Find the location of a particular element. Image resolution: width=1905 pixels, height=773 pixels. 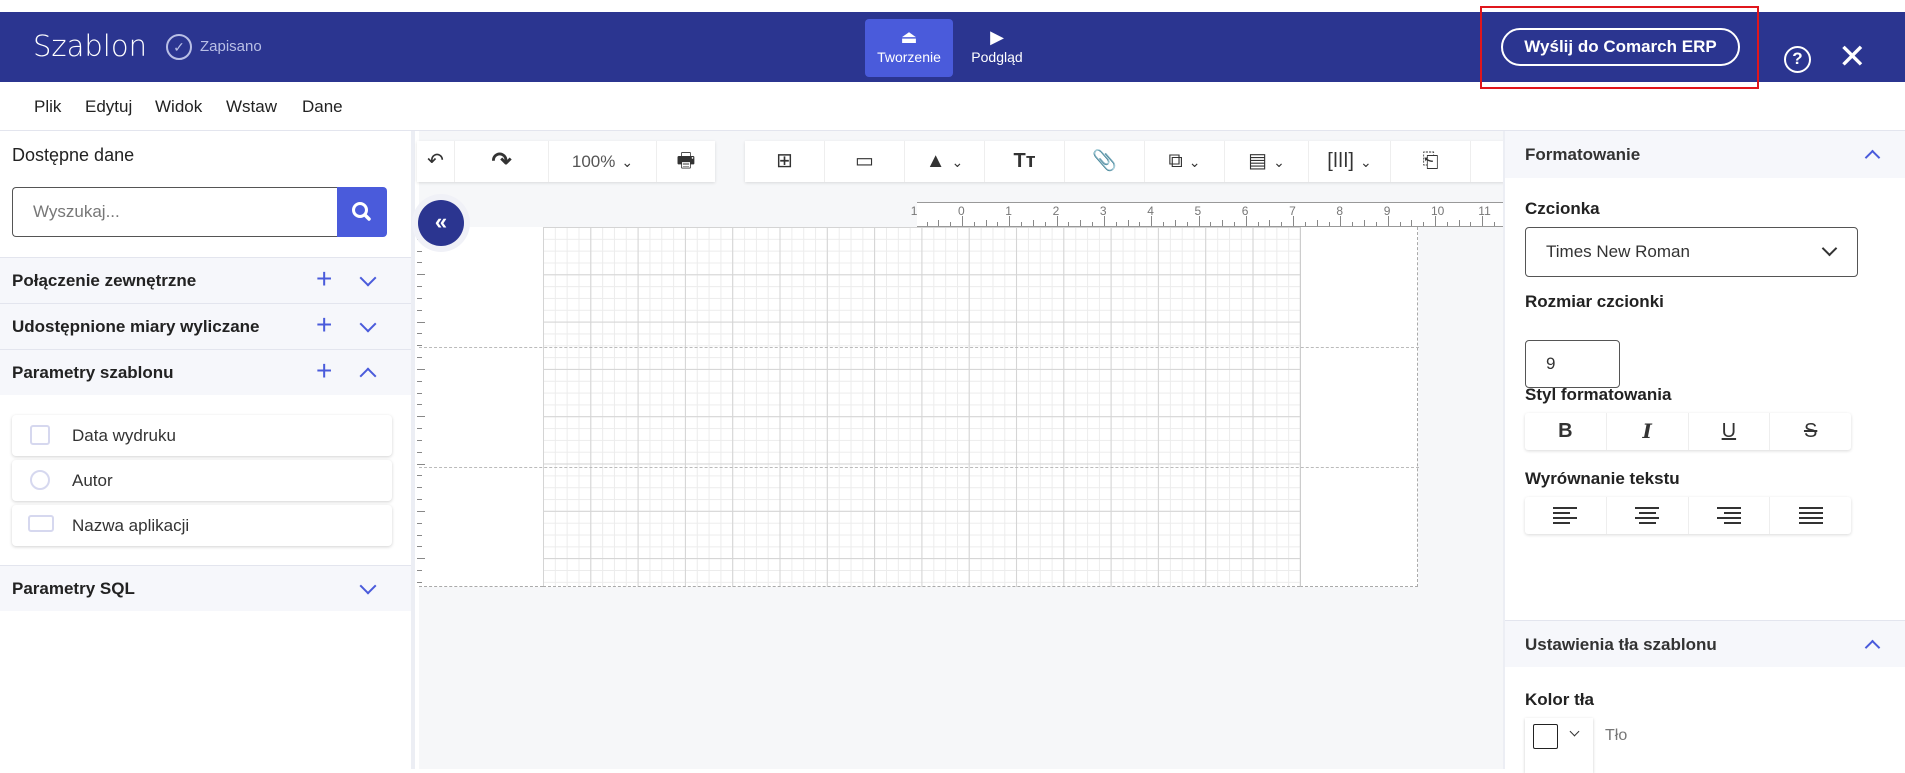

insert-shape-button: ▲ ⌄ is located at coordinates (945, 161).